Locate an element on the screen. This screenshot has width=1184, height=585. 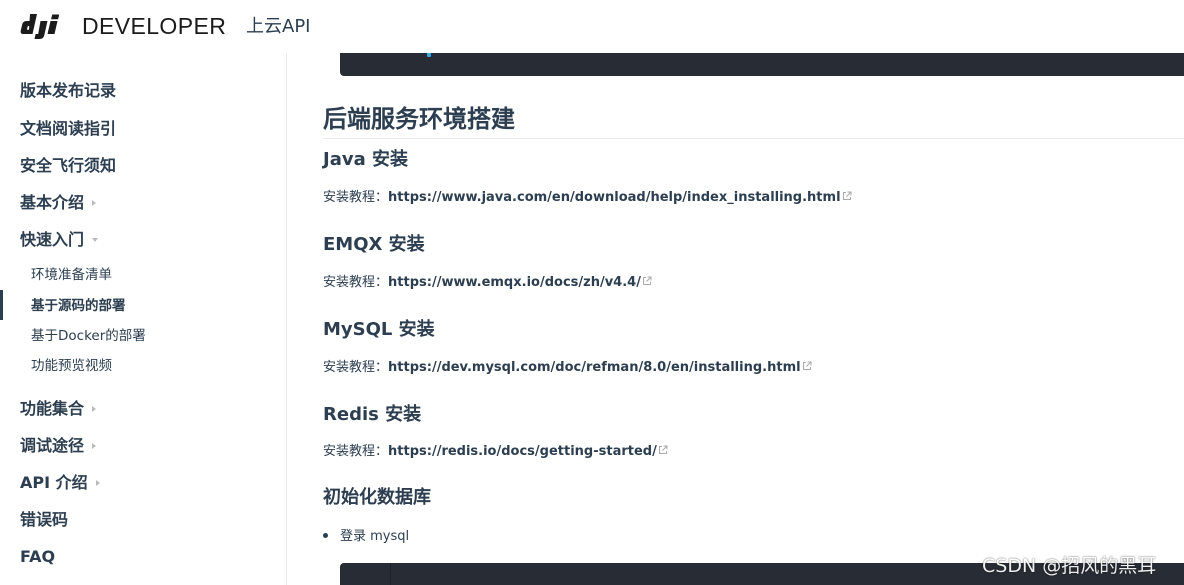
dji-logo-icon is located at coordinates (40, 26).